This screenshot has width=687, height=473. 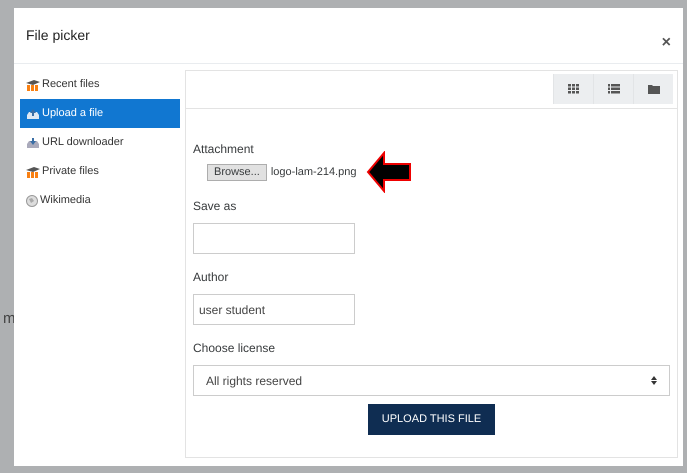 What do you see at coordinates (211, 277) in the screenshot?
I see `field-label: Author` at bounding box center [211, 277].